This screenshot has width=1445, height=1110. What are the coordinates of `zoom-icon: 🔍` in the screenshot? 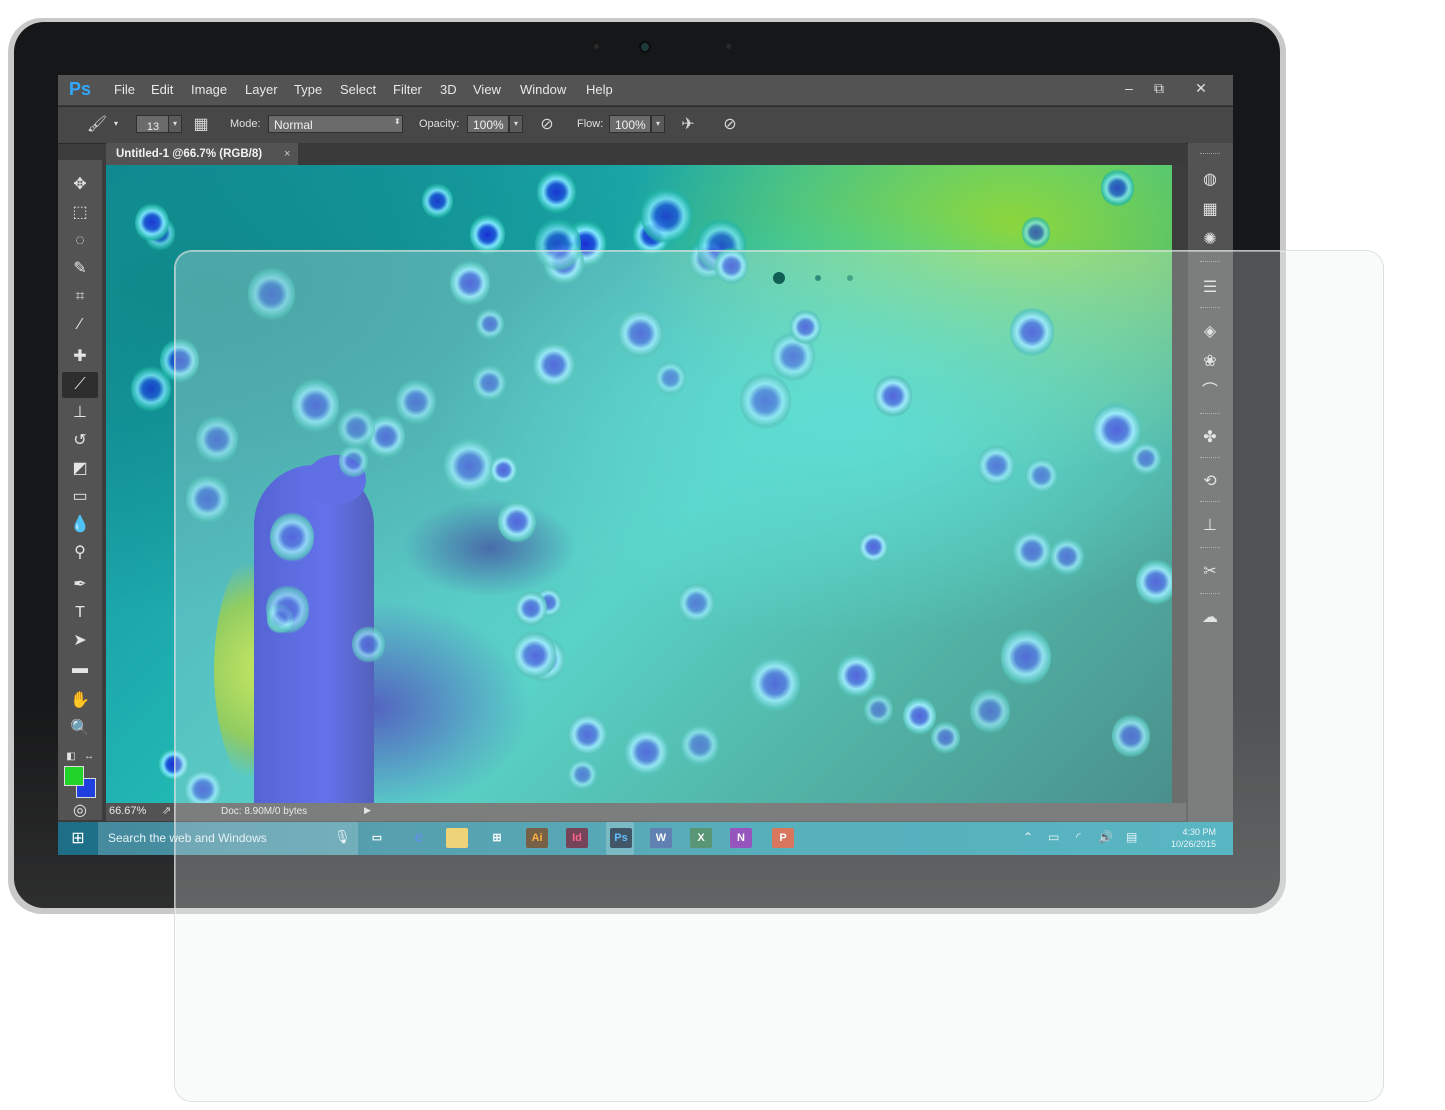 It's located at (80, 729).